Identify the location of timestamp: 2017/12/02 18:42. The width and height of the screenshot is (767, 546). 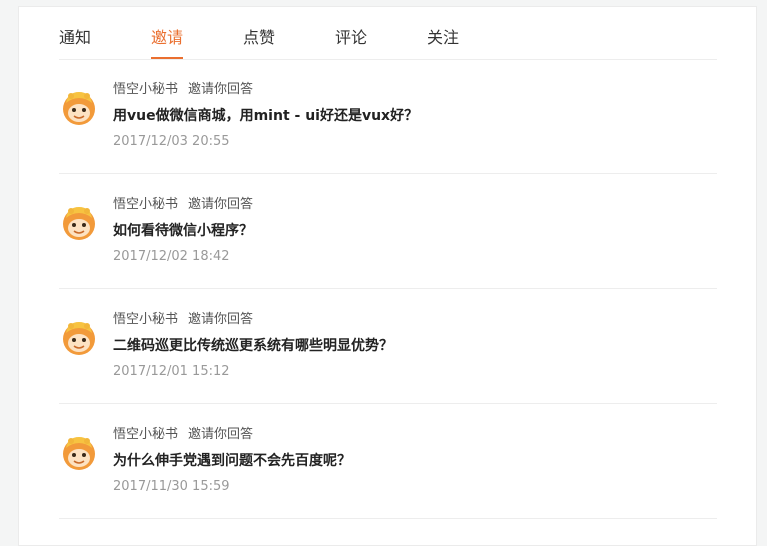
(171, 256).